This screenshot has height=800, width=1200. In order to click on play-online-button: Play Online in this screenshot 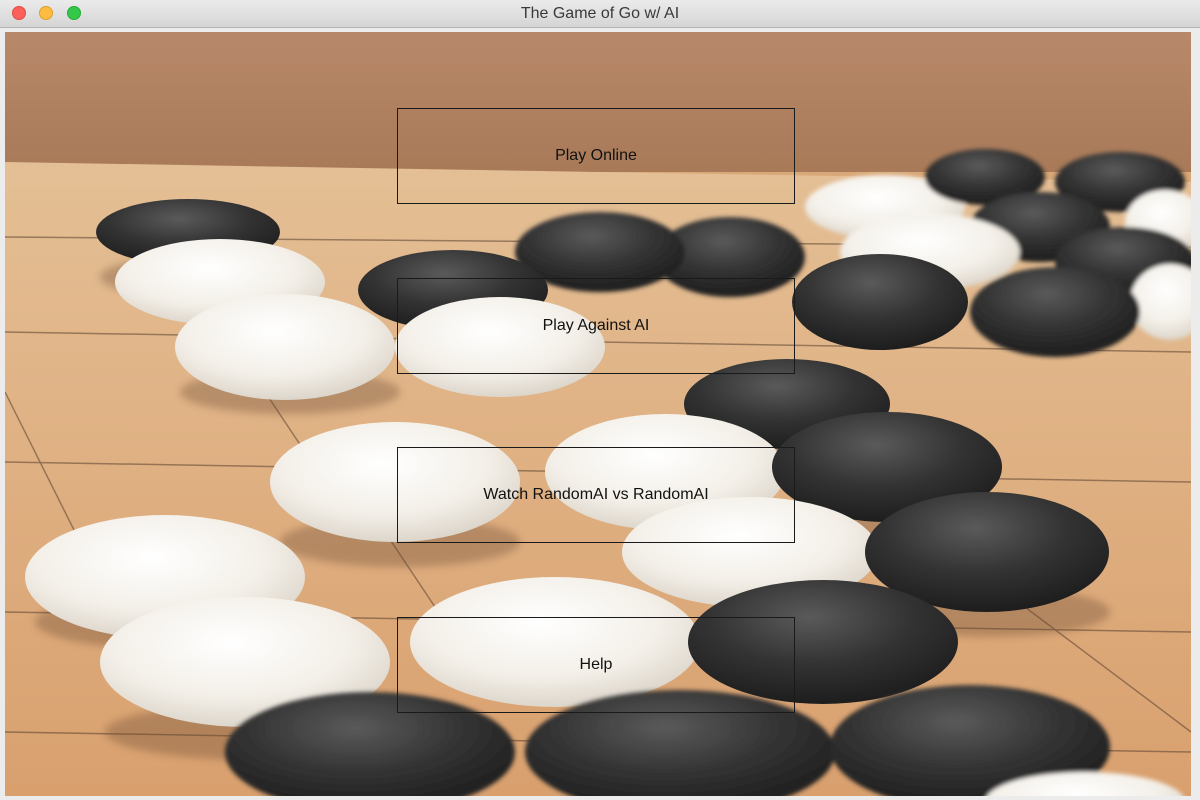, I will do `click(596, 156)`.